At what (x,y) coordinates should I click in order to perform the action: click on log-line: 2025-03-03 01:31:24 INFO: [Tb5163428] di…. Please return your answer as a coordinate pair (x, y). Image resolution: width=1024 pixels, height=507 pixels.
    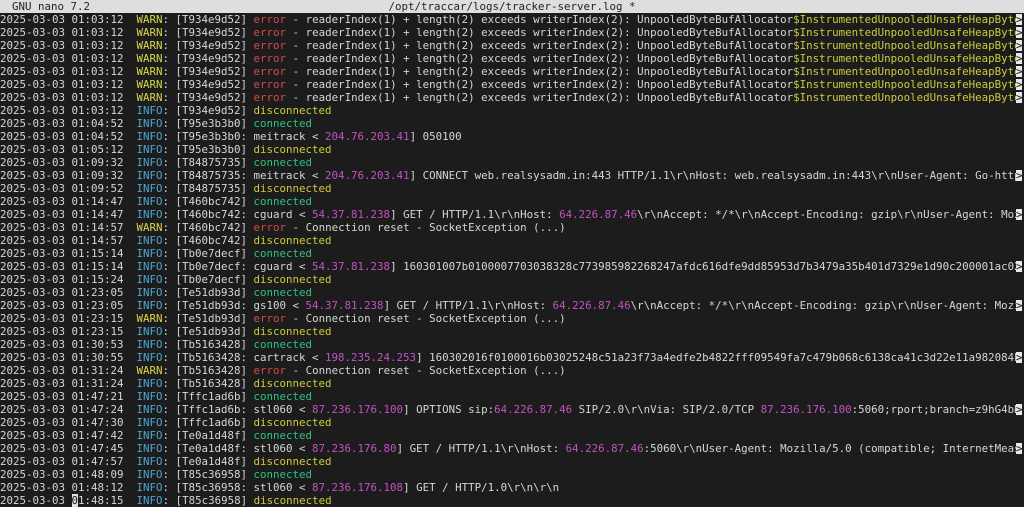
    Looking at the image, I should click on (512, 383).